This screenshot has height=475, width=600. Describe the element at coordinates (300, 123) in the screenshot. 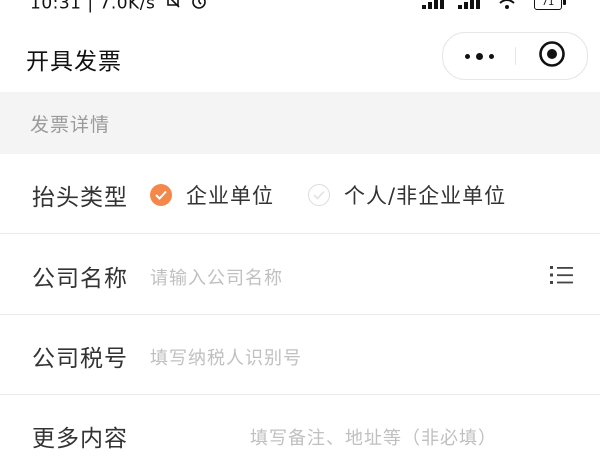

I see `section-header: 发票详情` at that location.